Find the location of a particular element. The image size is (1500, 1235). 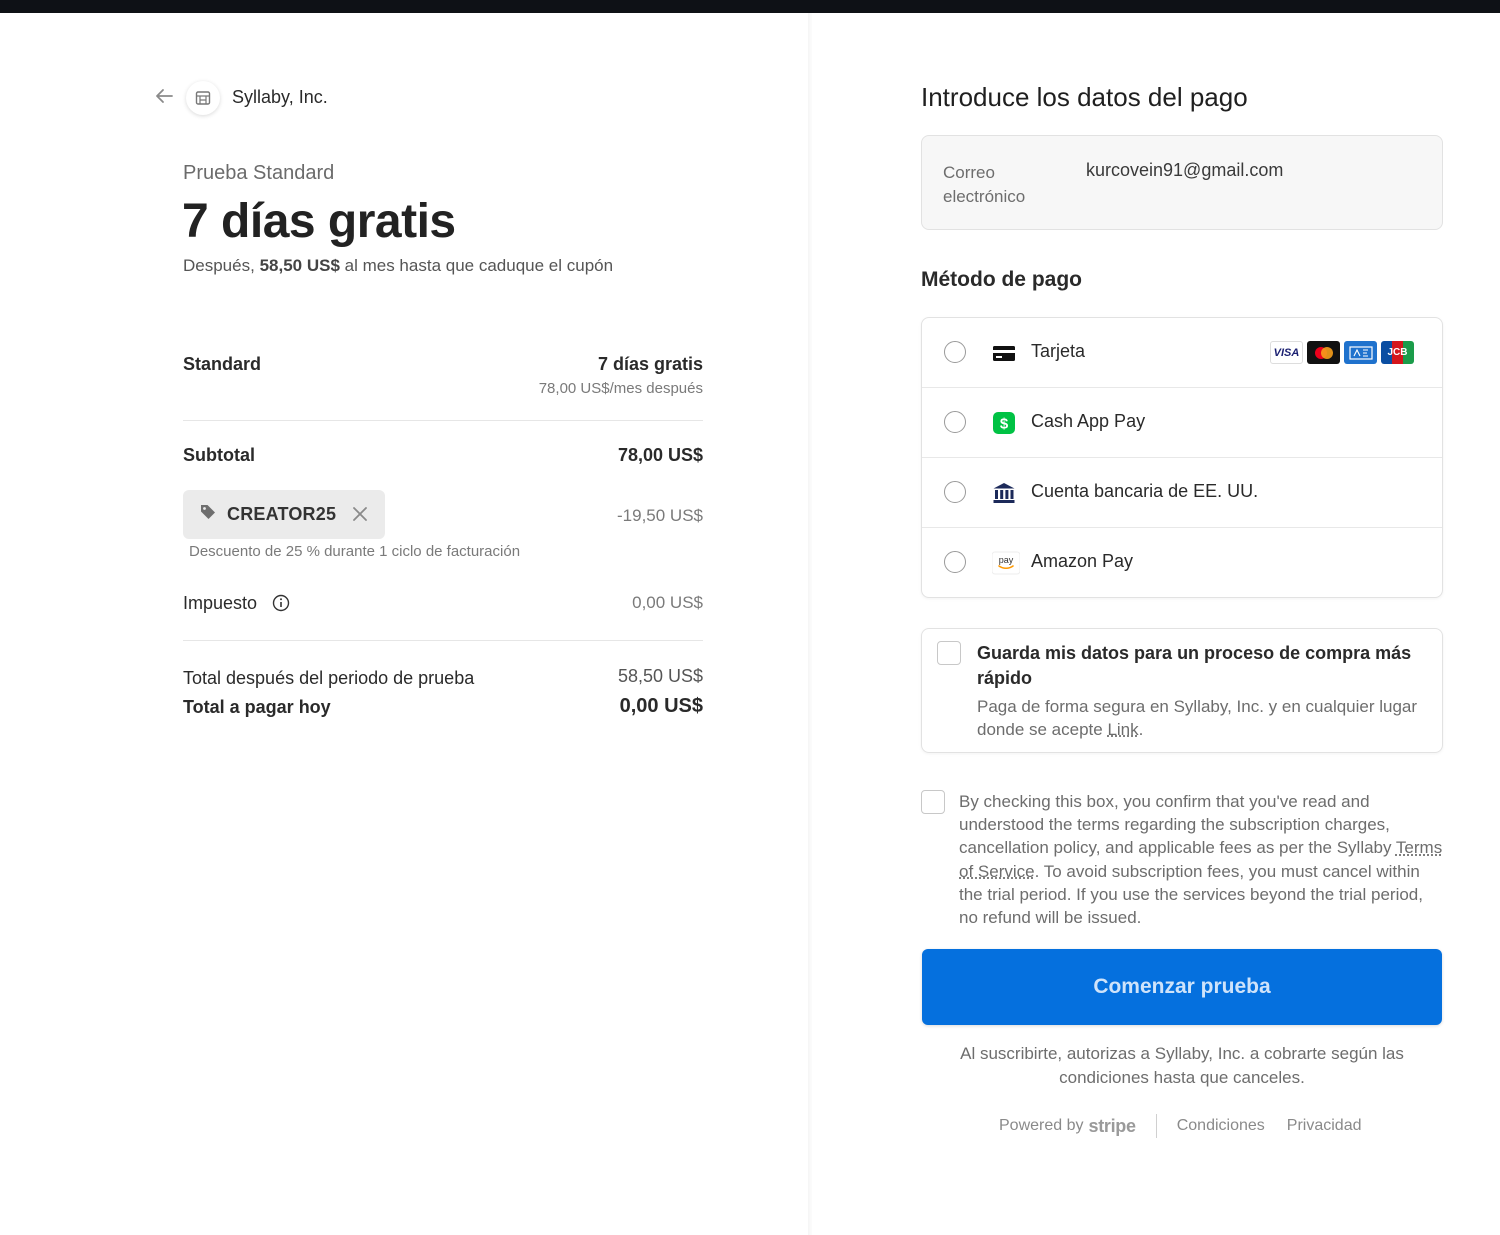

promo-amount: -19,50 US$ is located at coordinates (660, 515).